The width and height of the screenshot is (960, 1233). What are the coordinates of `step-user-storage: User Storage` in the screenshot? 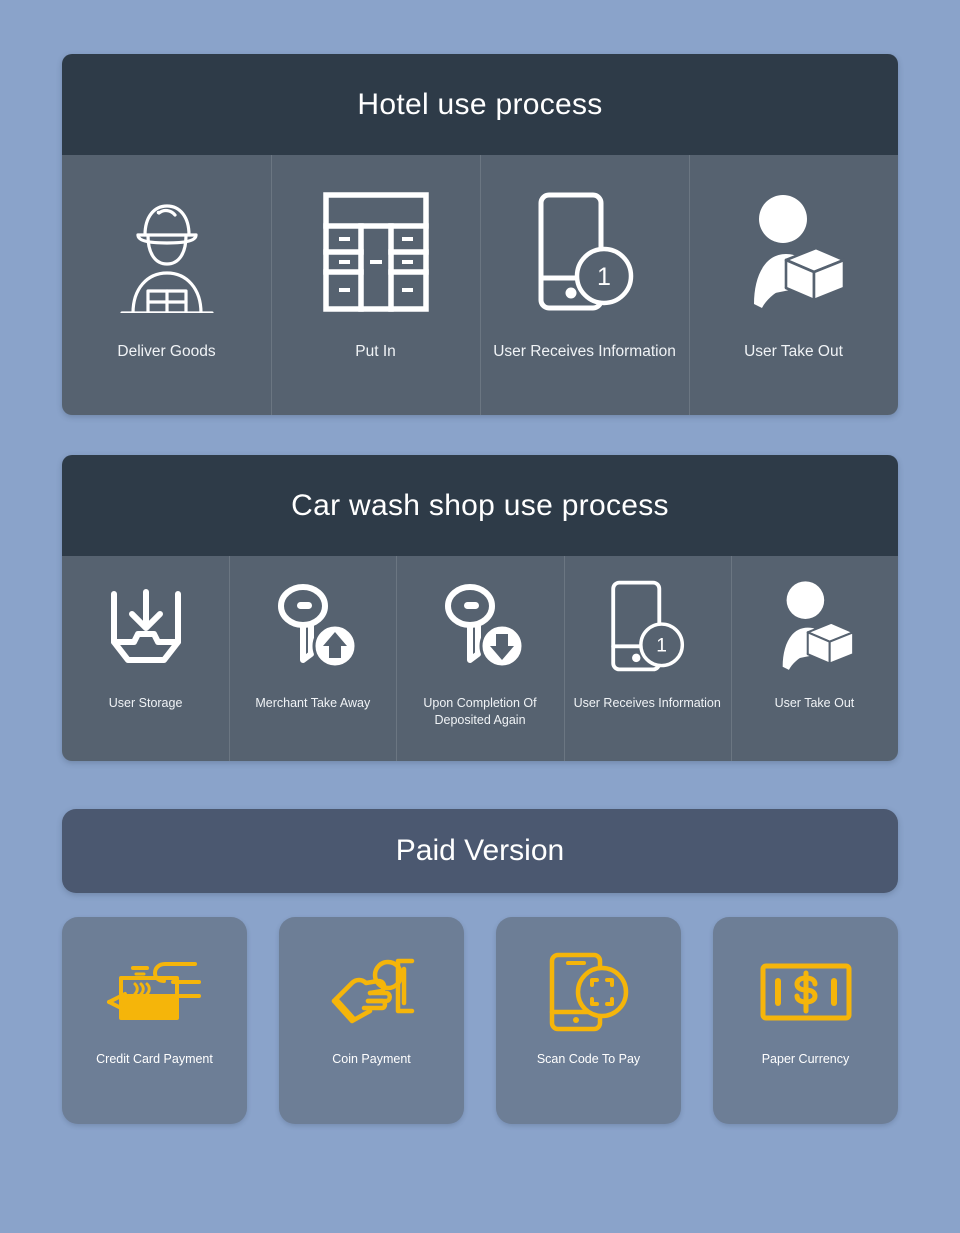 It's located at (145, 658).